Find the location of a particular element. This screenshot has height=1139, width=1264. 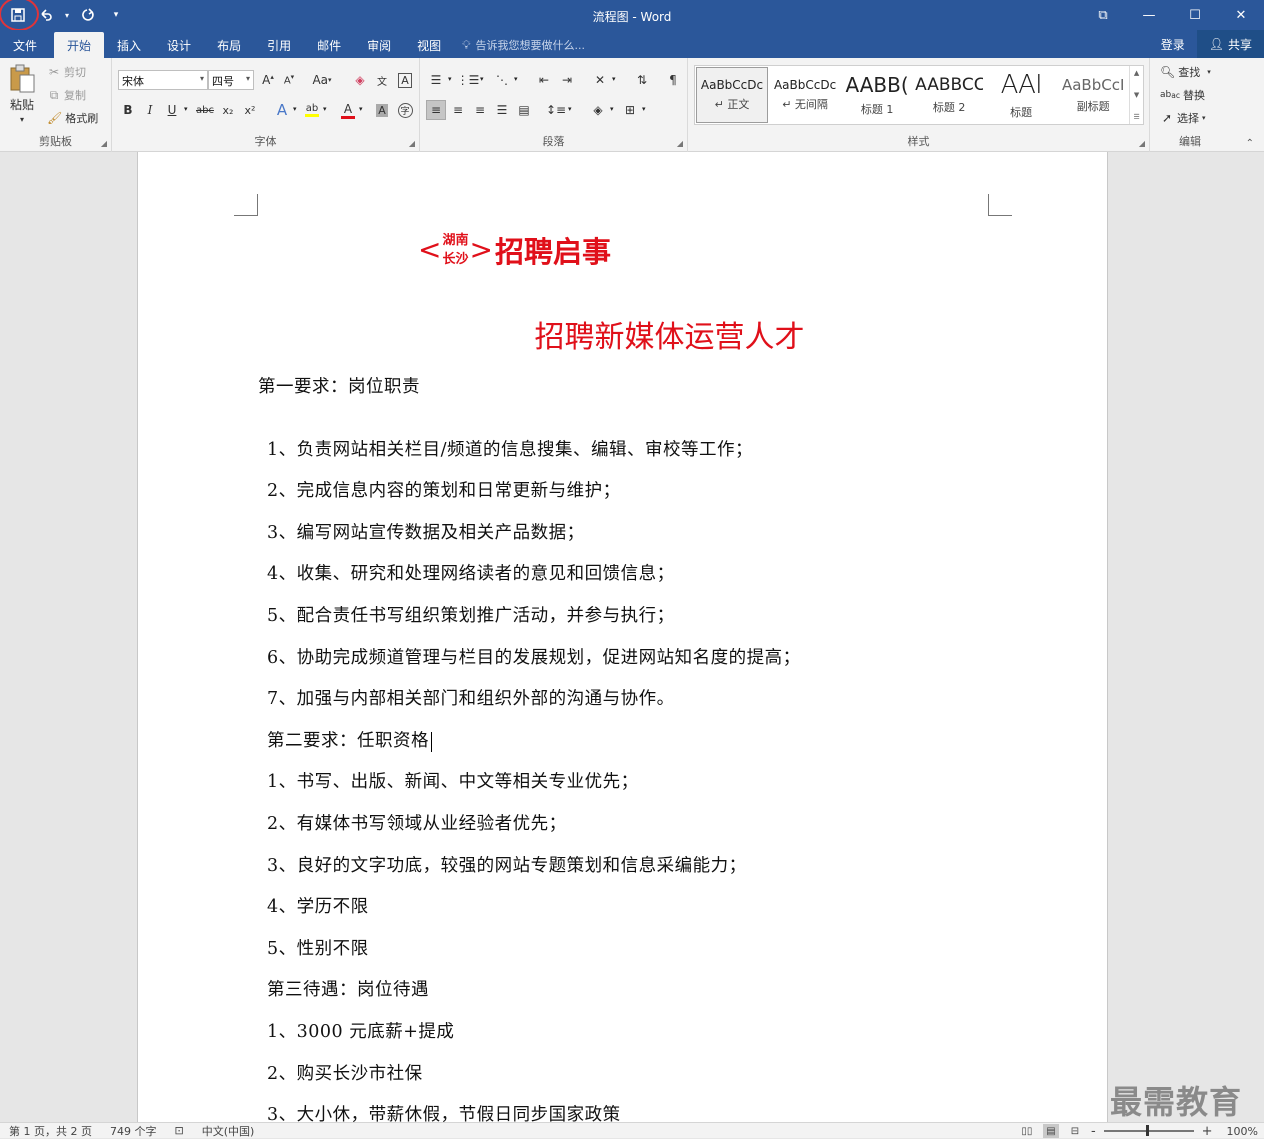

font-size-combo: 四号 ▾ is located at coordinates (231, 80).